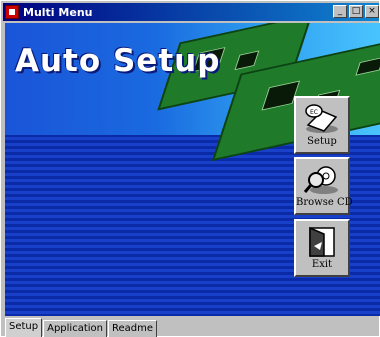 The width and height of the screenshot is (380, 337). Describe the element at coordinates (340, 11) in the screenshot. I see `minimize-button: _` at that location.